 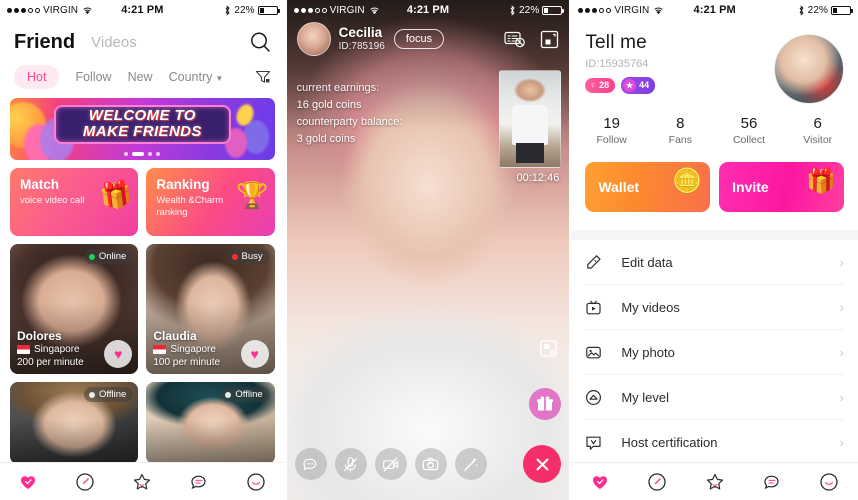 I want to click on tab-hot: Hot, so click(x=37, y=77).